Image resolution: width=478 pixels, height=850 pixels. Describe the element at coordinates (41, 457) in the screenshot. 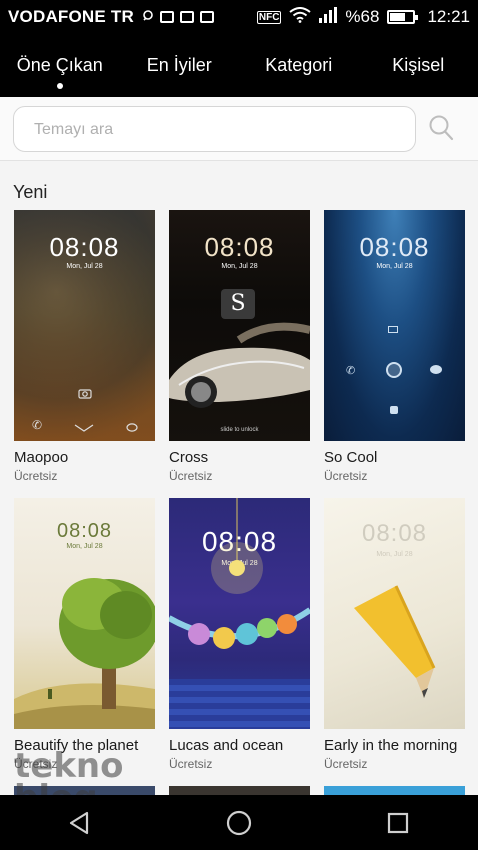

I see `theme-title: Maopoo` at that location.